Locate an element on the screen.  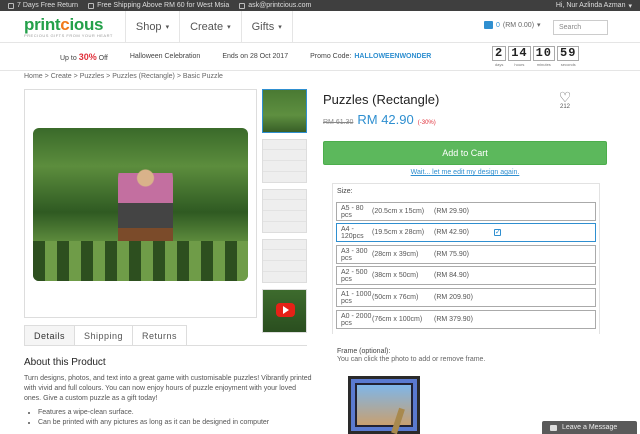
promo-ends: Ends on 28 Oct 2017 is located at coordinates (255, 56).